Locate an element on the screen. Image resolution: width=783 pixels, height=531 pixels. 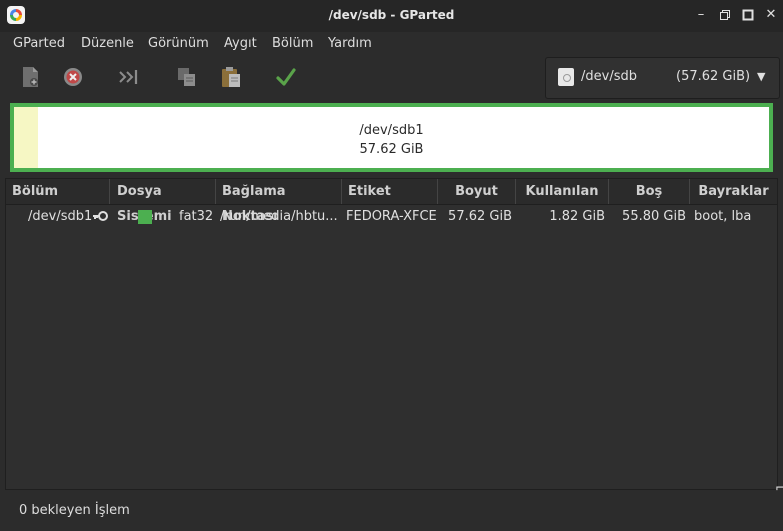
device-size: (57.62 GiB) is located at coordinates (713, 76).